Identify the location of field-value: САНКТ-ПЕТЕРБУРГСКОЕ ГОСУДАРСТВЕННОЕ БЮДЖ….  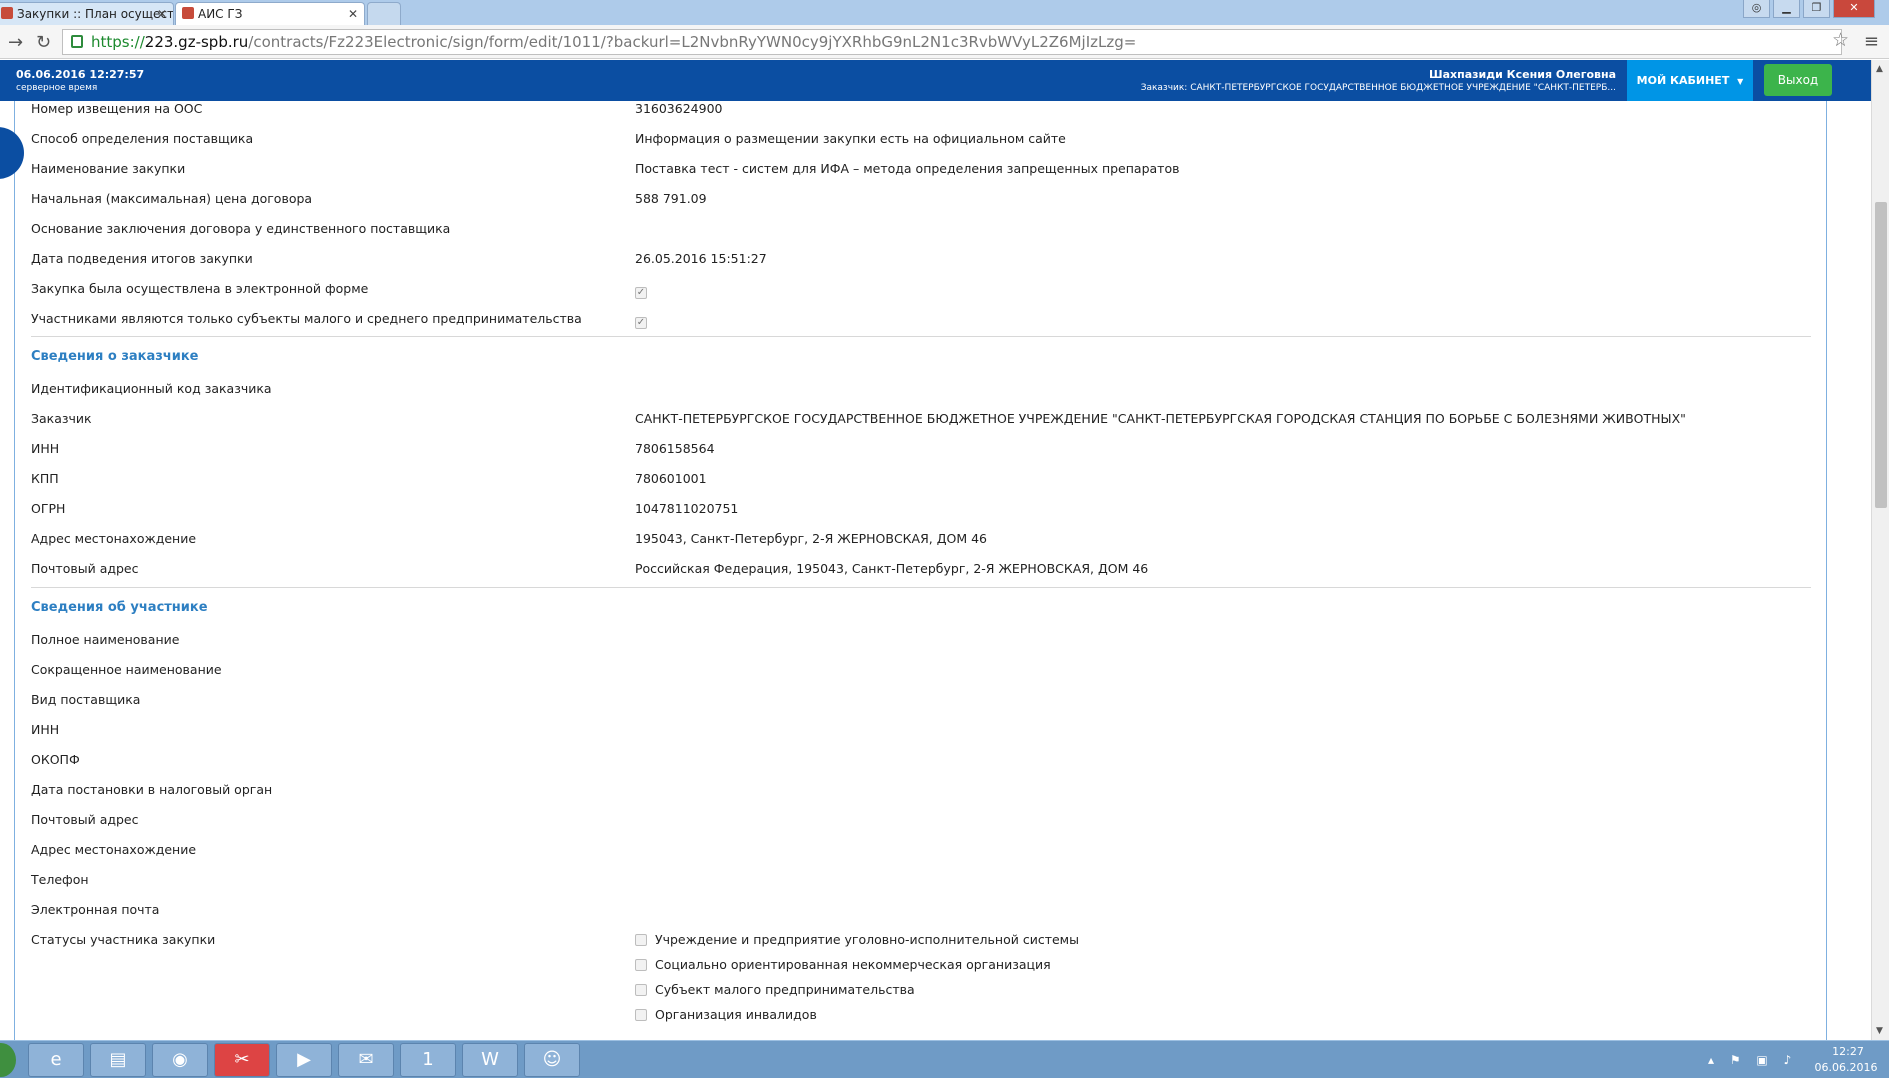
(1160, 418).